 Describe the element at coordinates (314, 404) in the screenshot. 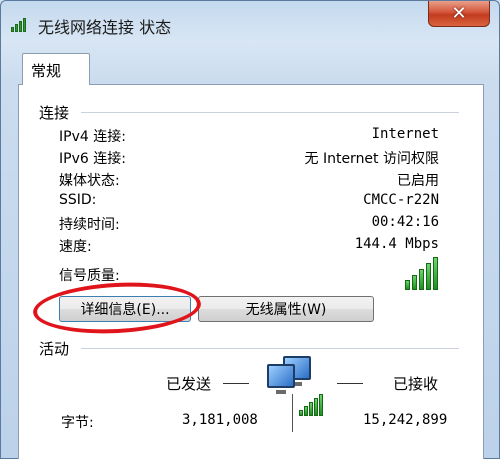

I see `mini-signal-icon` at that location.